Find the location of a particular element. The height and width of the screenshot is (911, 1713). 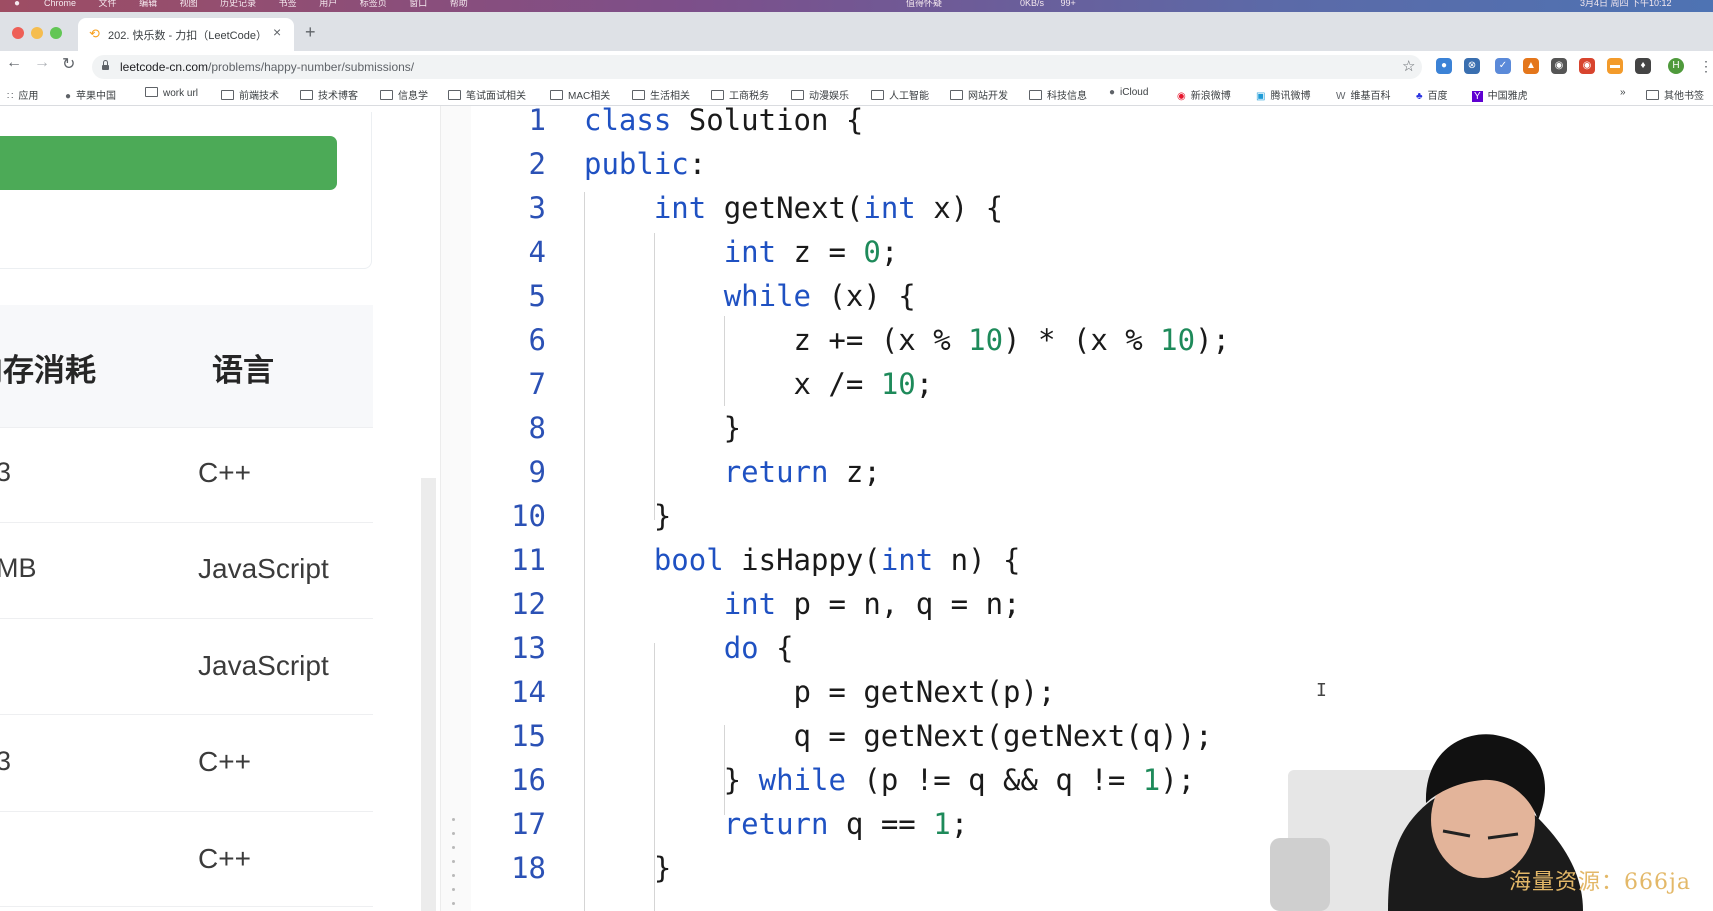

menu-item: 帮助 is located at coordinates (459, 4).